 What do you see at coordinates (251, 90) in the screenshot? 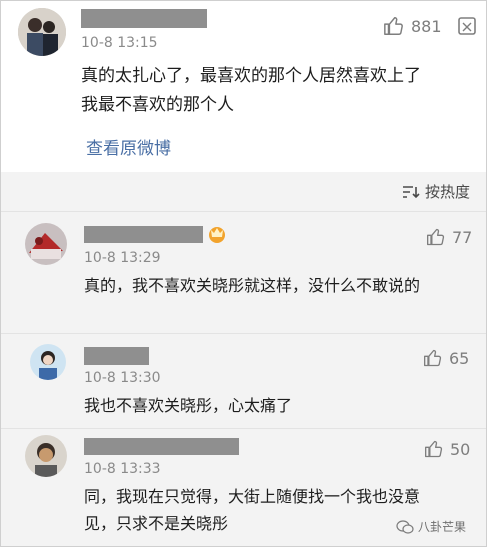
I see `post-content: 真的太扎心了，最喜欢的那个人居然喜欢上了我最不喜欢的那个人` at bounding box center [251, 90].